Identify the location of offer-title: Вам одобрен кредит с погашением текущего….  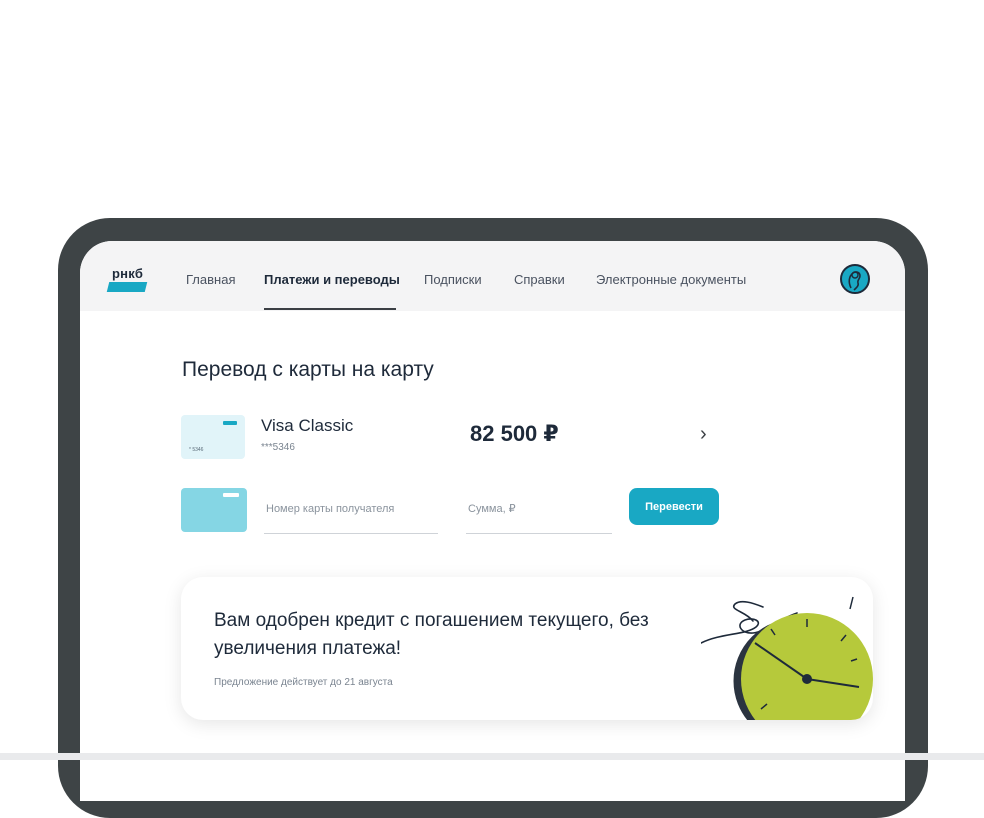
(431, 634).